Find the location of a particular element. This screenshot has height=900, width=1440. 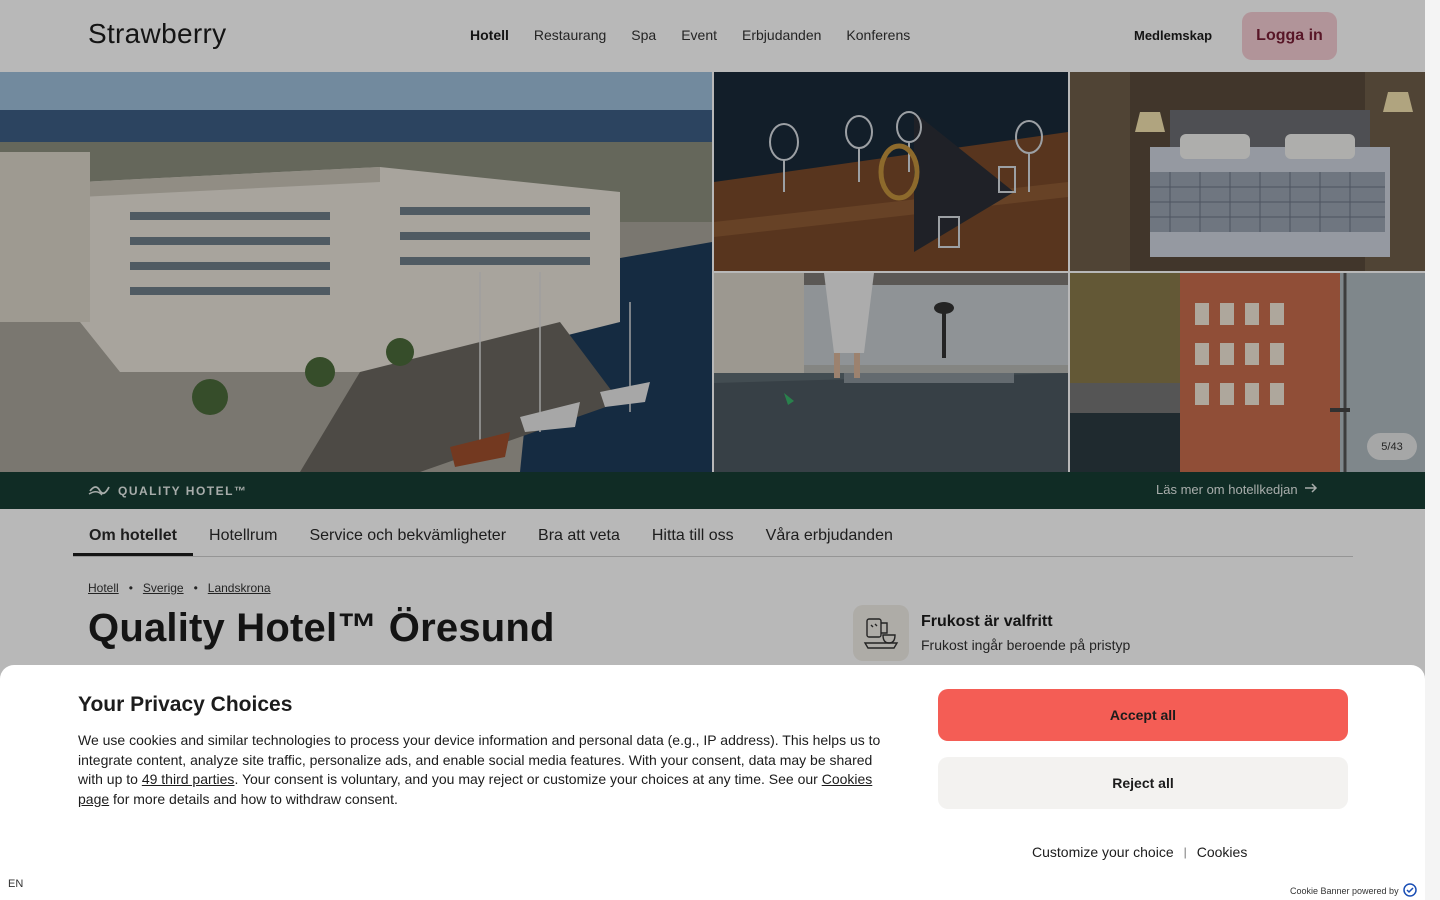

cookie-title: Your Privacy Choices is located at coordinates (185, 704).